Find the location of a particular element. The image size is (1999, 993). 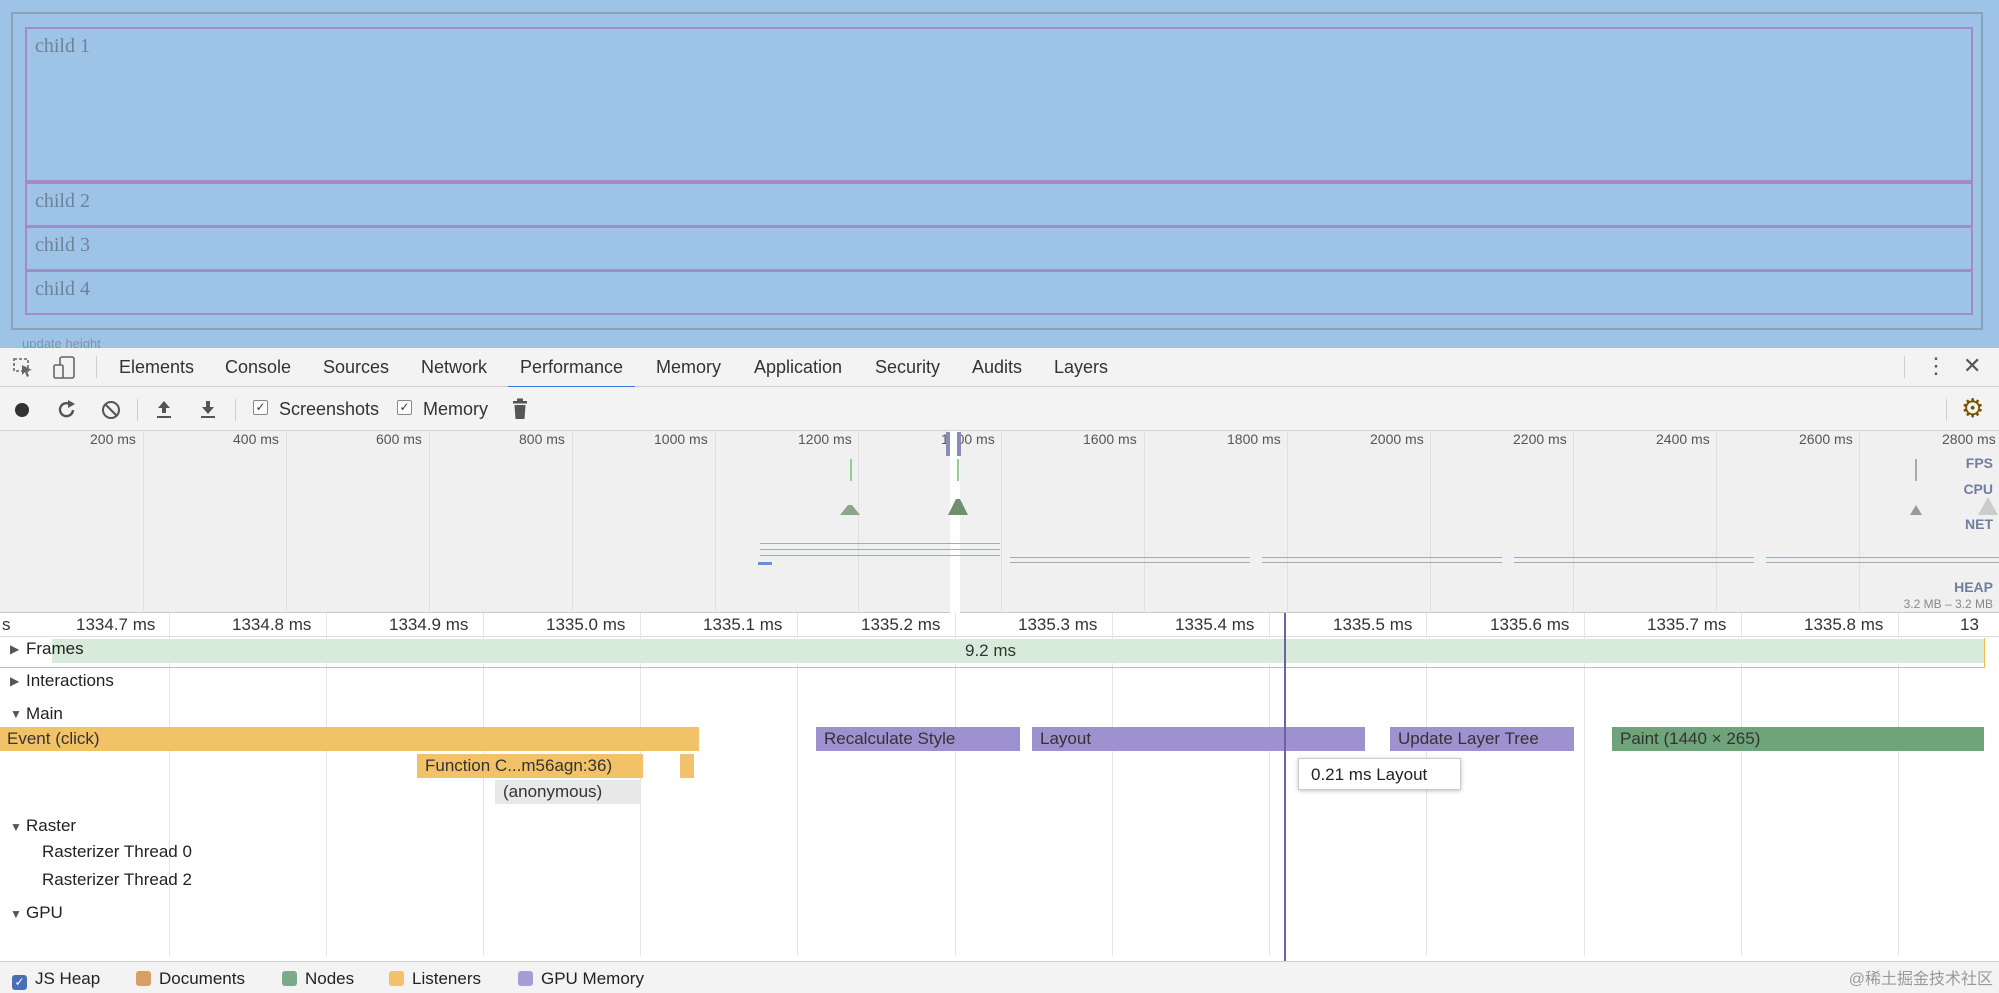

ruler-tick-fragment: 13 is located at coordinates (1969, 624).